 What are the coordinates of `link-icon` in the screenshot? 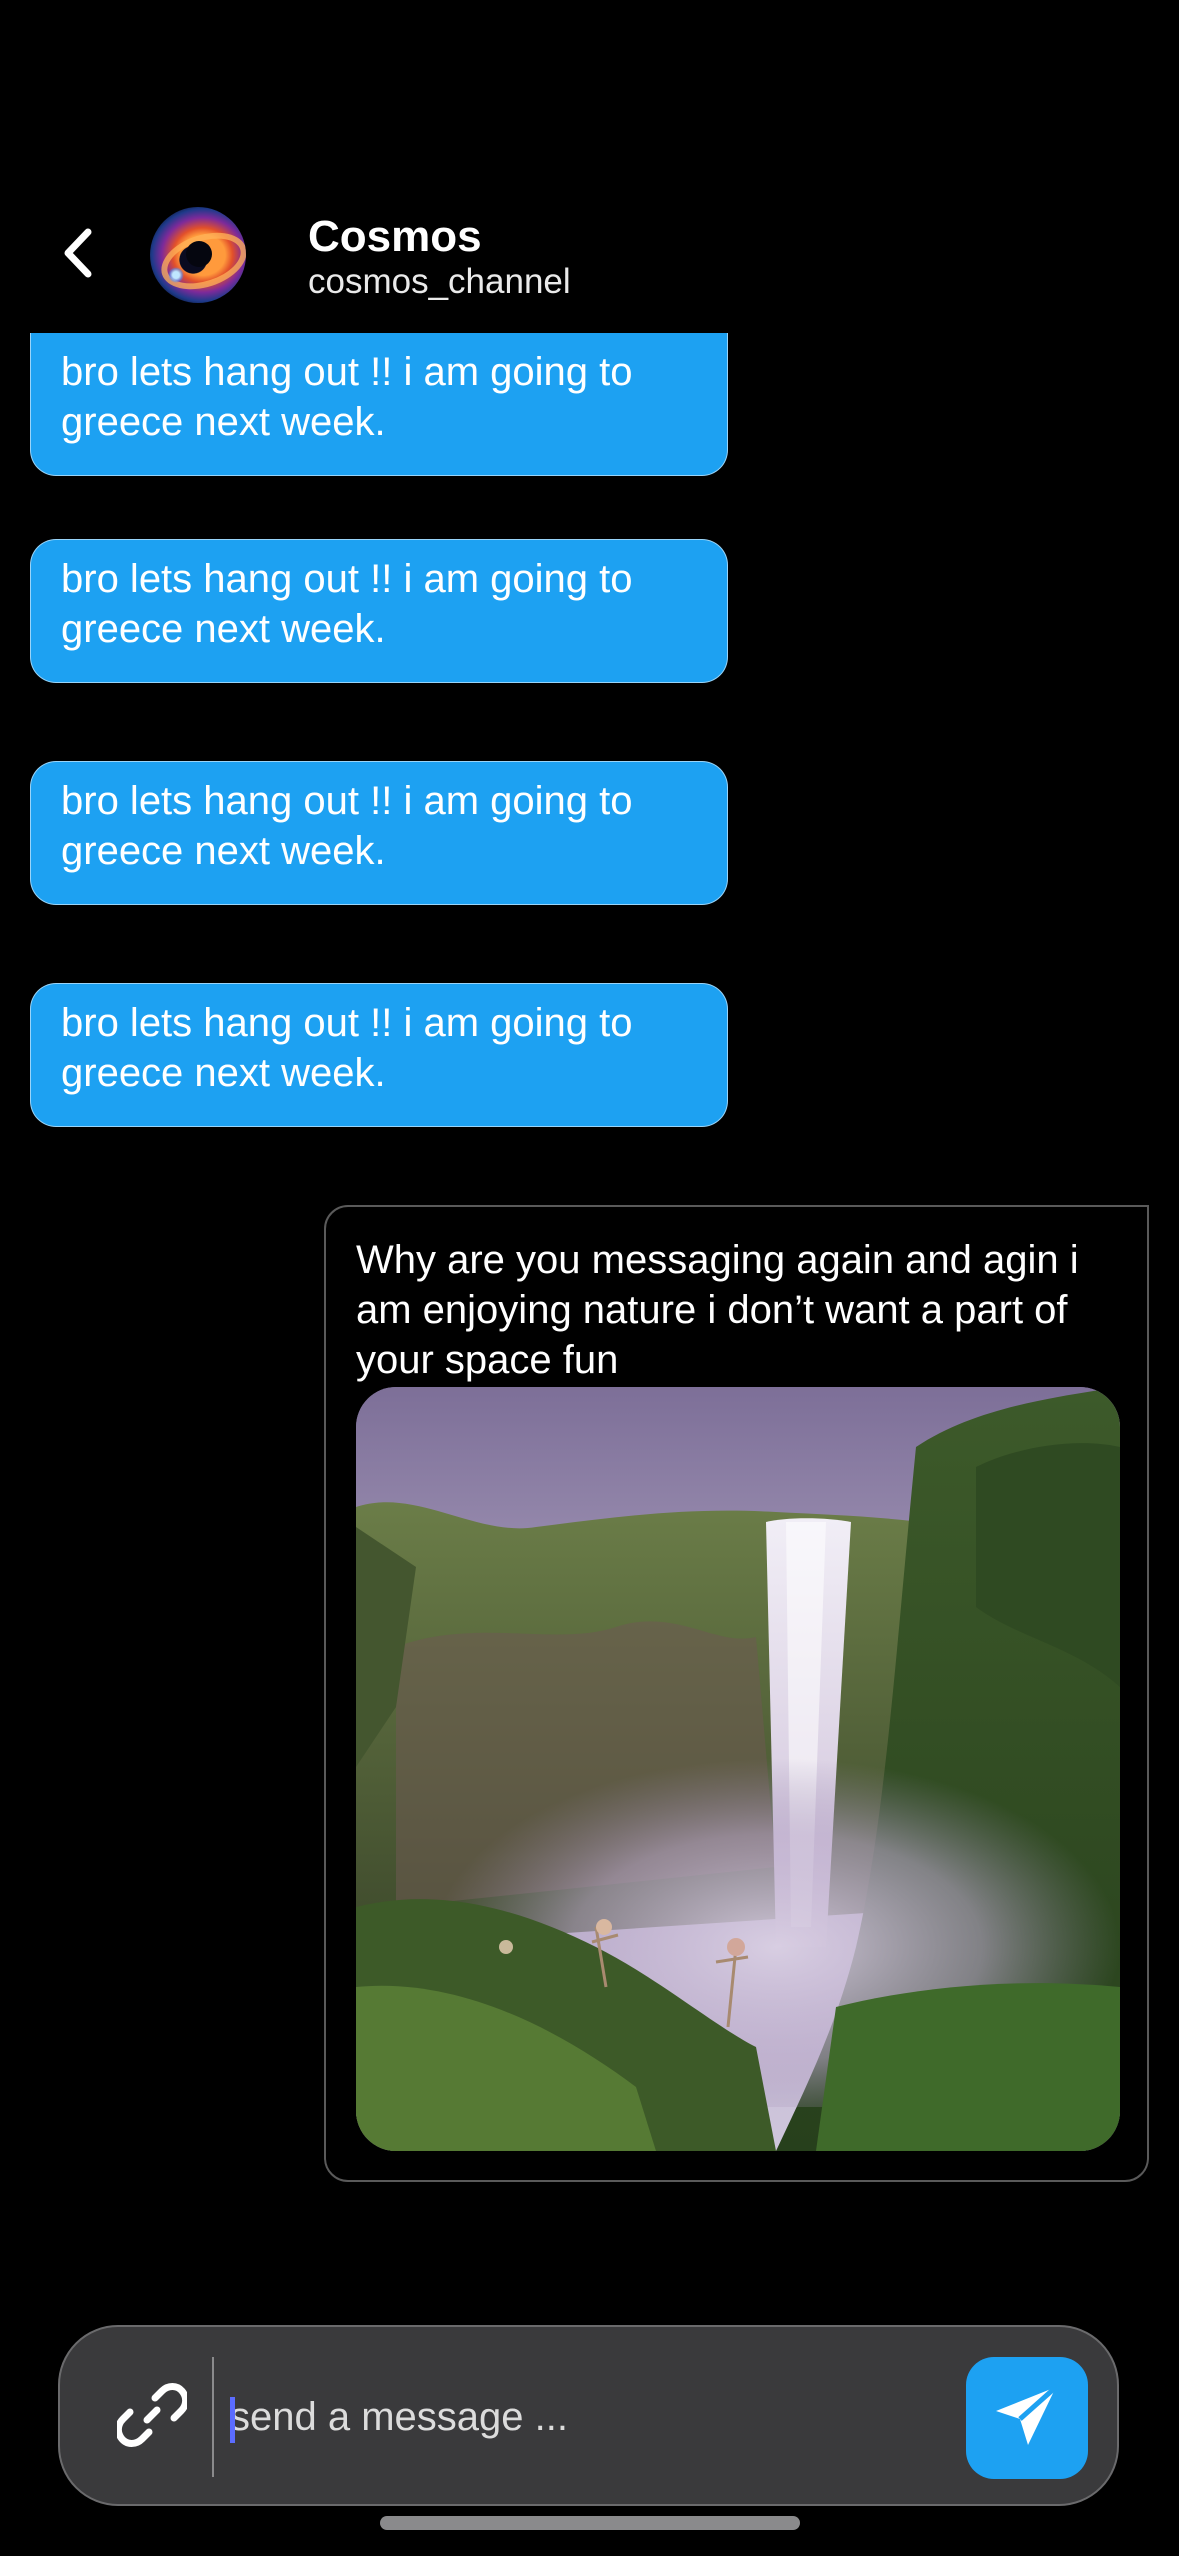 It's located at (152, 2417).